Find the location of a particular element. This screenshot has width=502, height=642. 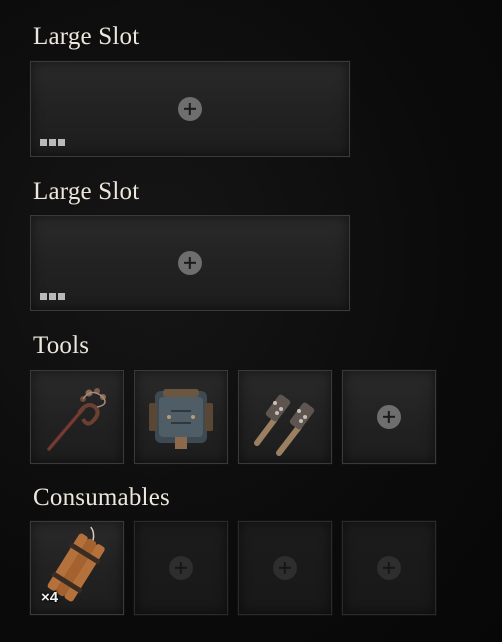

dual-maces-tool-icon is located at coordinates (284, 425).